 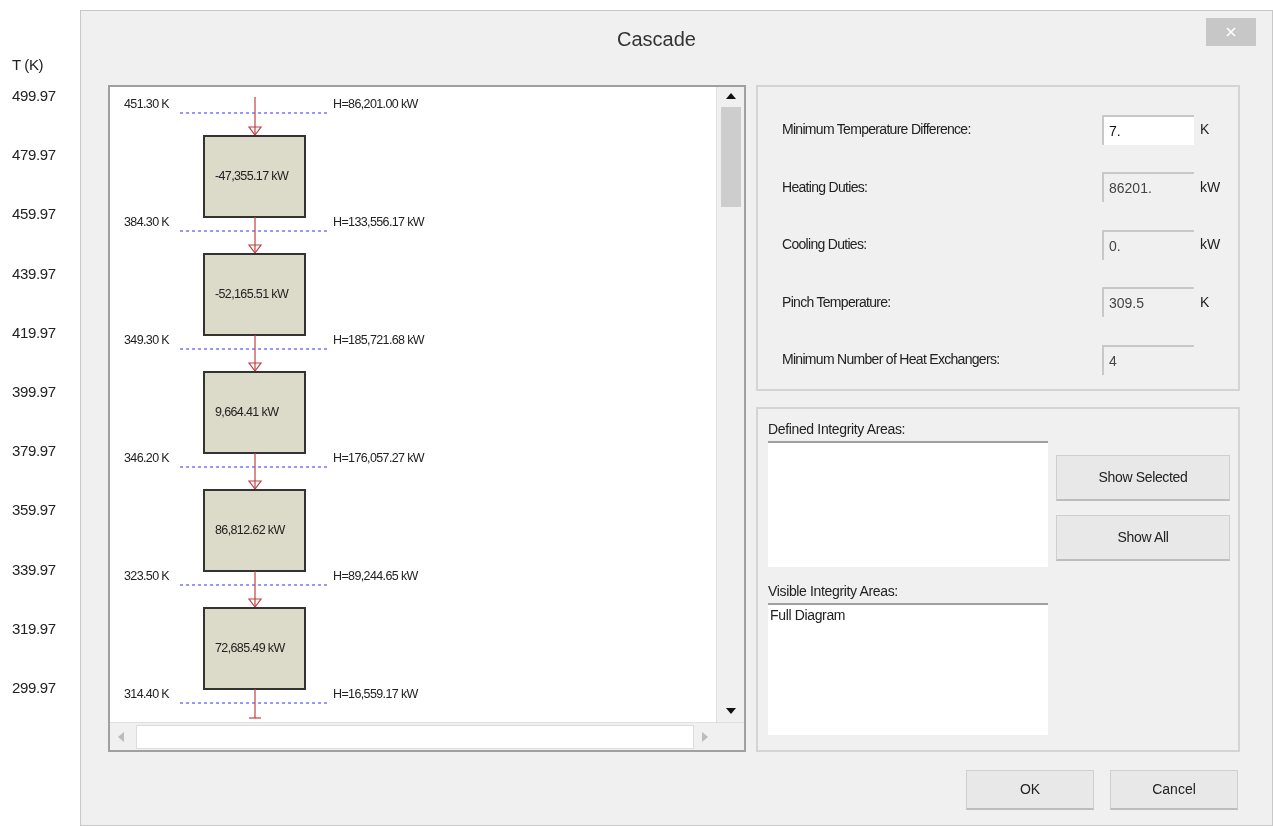 What do you see at coordinates (34, 273) in the screenshot?
I see `axis-tick-label: 439.97` at bounding box center [34, 273].